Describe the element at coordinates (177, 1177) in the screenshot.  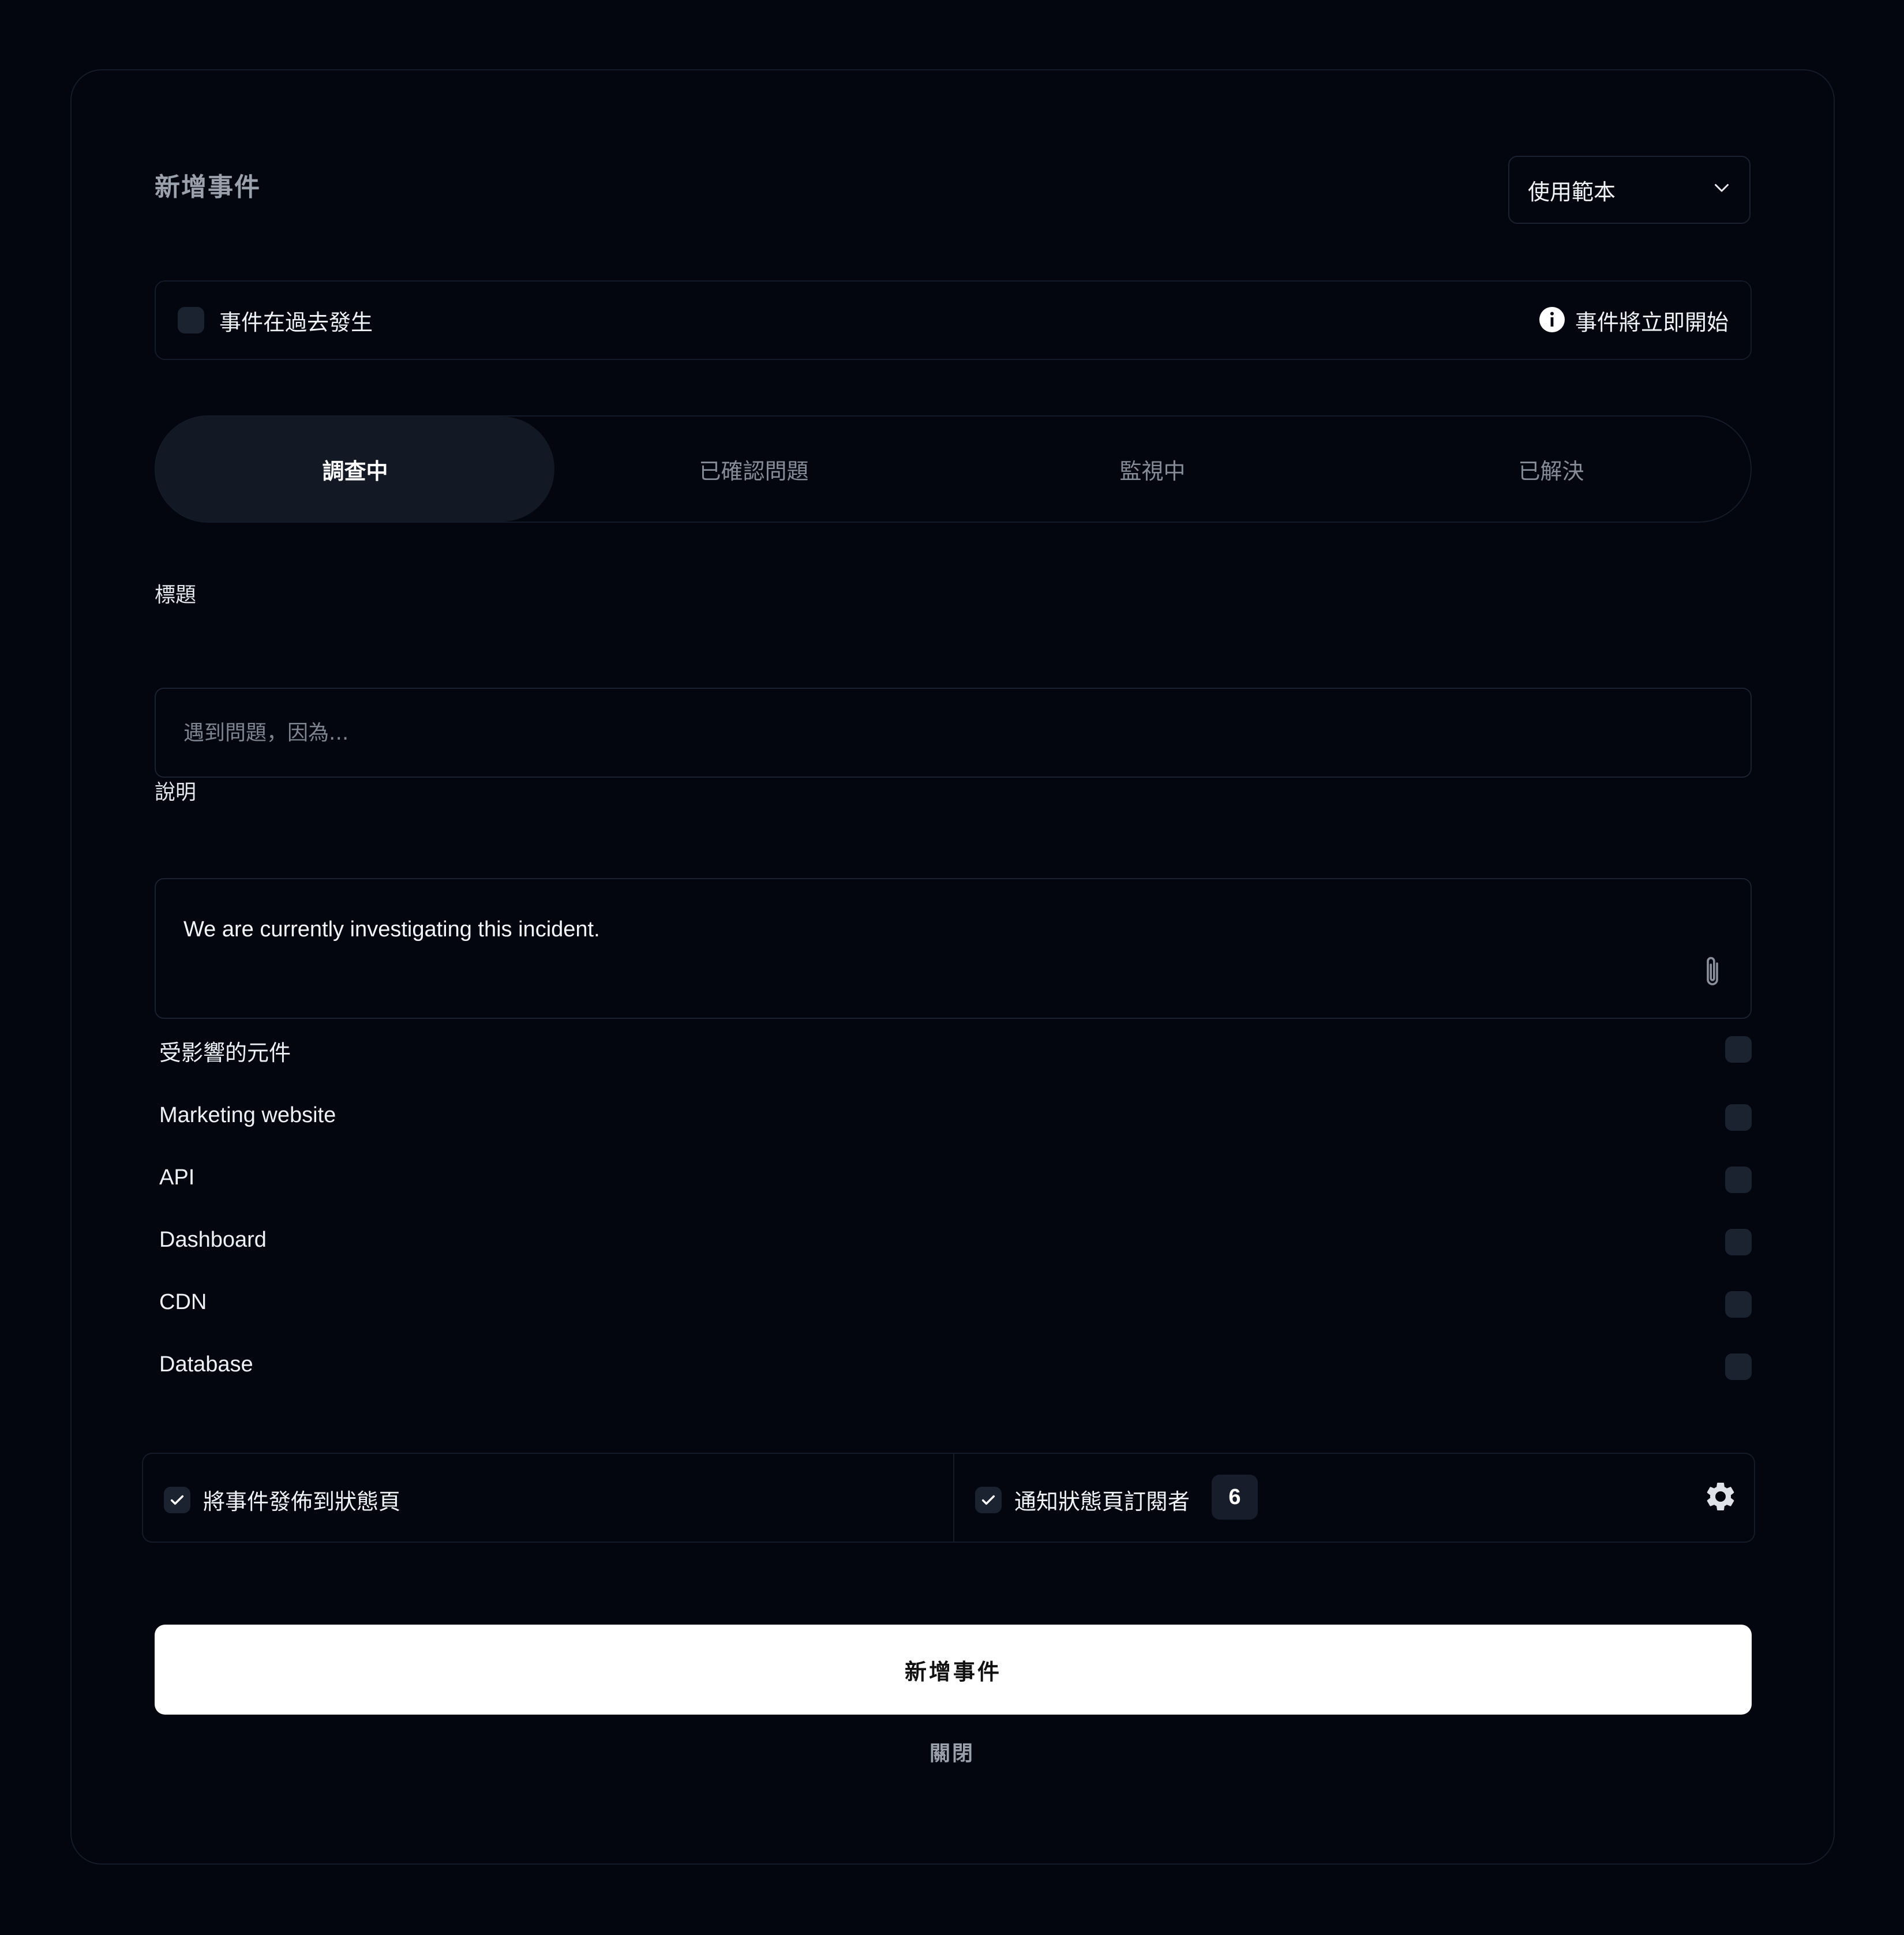
I see `component-label-api: API` at that location.